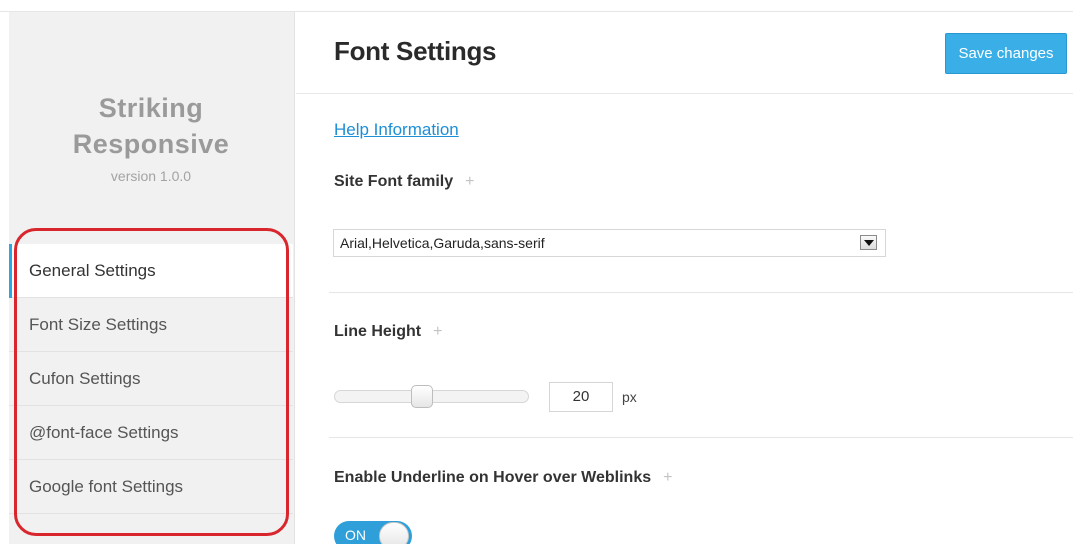 The image size is (1073, 544). I want to click on line-height-unit: px, so click(629, 397).